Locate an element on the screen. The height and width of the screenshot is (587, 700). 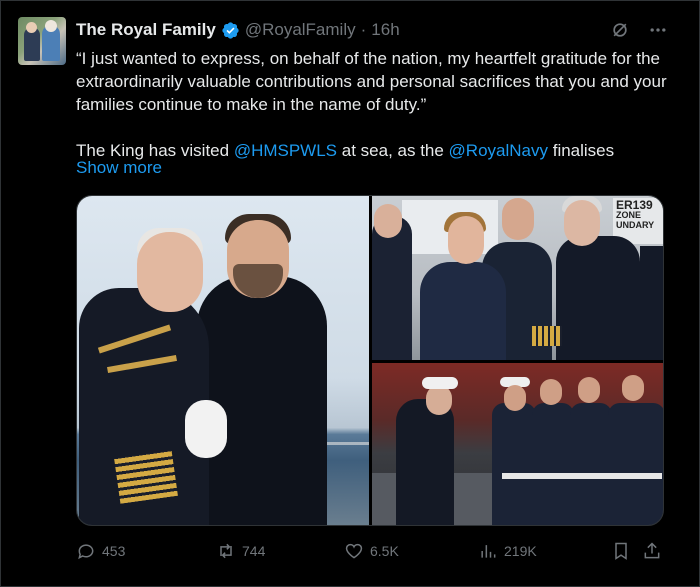
like-count: 6.5K is located at coordinates (384, 551).